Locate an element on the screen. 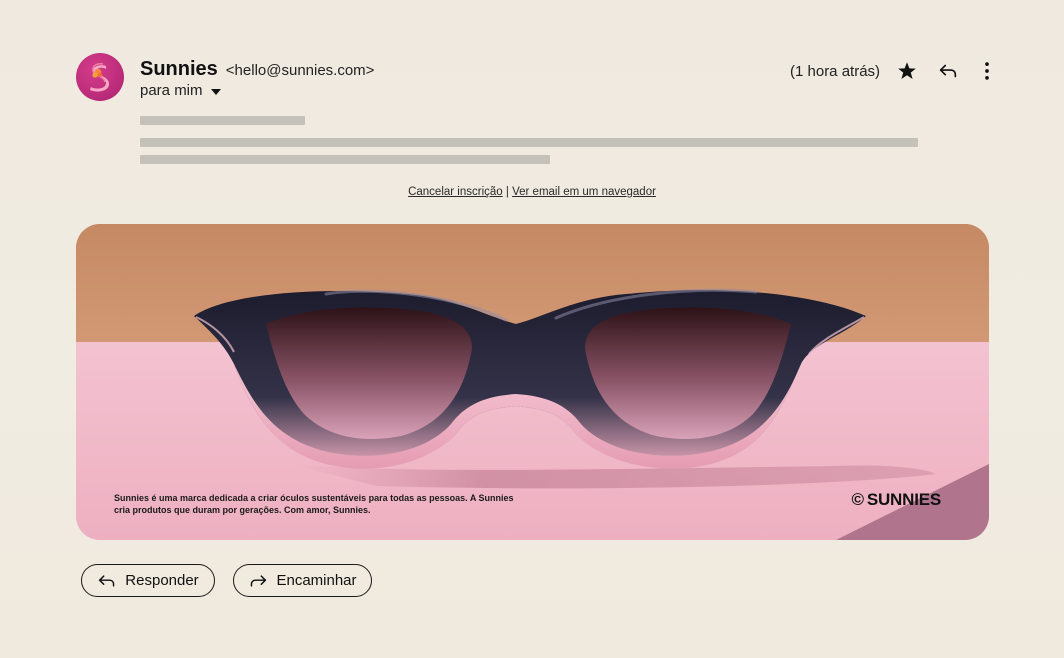 The image size is (1064, 658). reply-button: Responder is located at coordinates (148, 580).